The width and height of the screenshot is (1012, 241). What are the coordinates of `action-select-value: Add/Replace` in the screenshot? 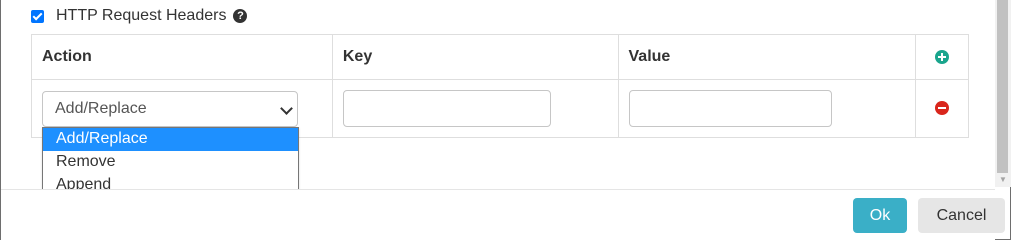 It's located at (101, 108).